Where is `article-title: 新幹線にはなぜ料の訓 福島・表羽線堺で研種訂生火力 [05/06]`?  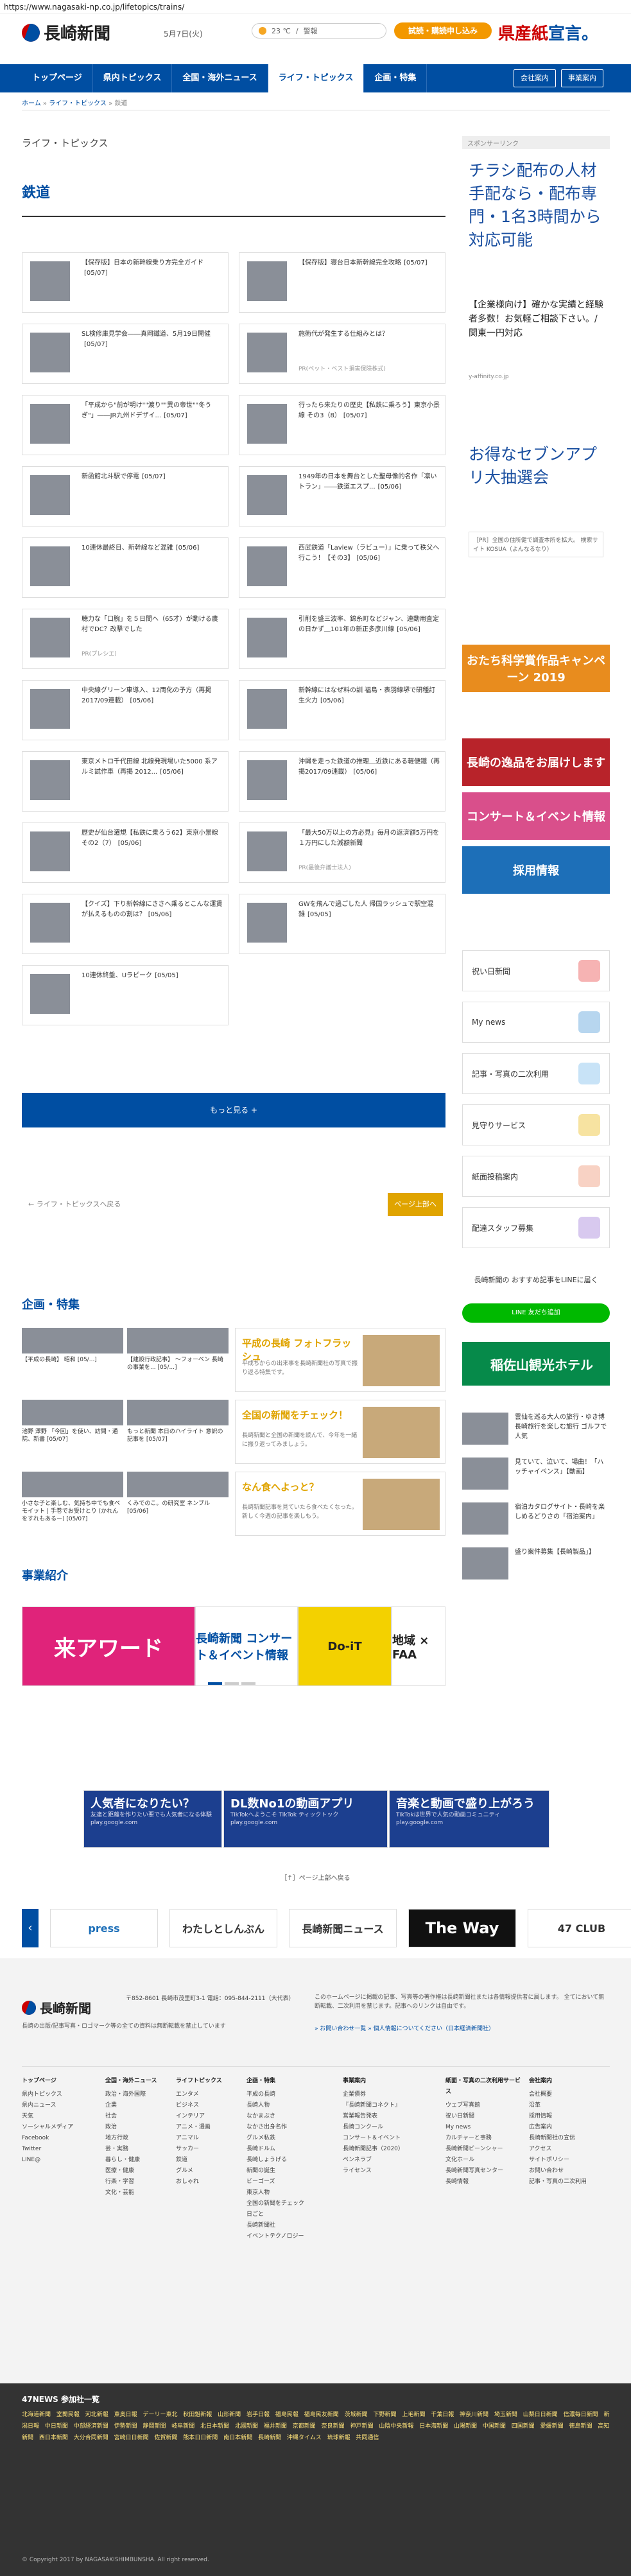 article-title: 新幹線にはなぜ料の訓 福島・表羽線堺で研種訂生火力 [05/06] is located at coordinates (369, 696).